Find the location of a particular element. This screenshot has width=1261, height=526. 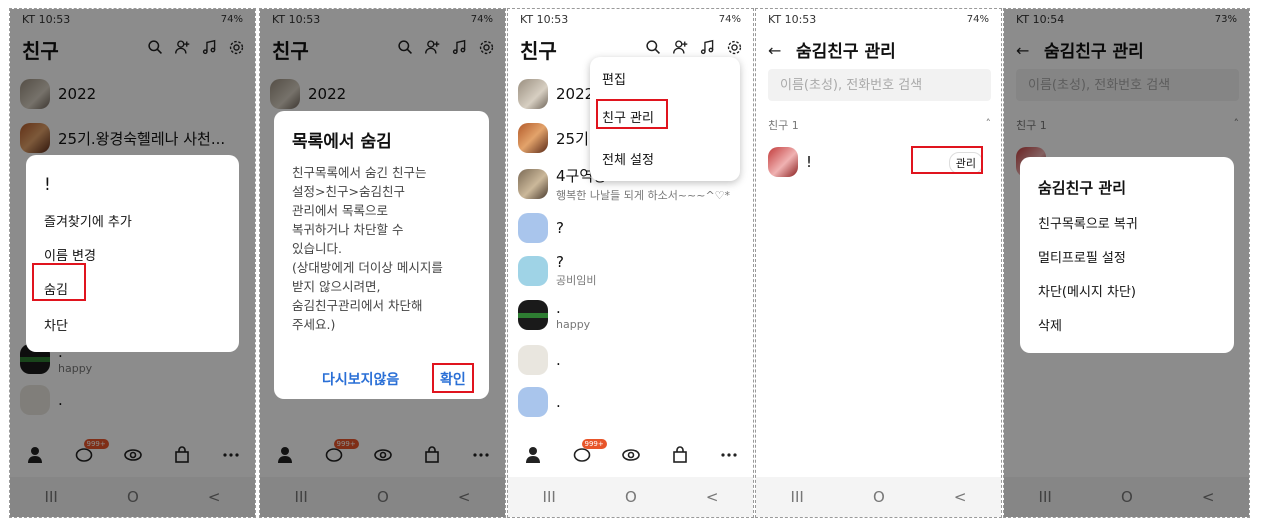

menu-item-restore: 친구목록으로 복귀 is located at coordinates (1088, 222).